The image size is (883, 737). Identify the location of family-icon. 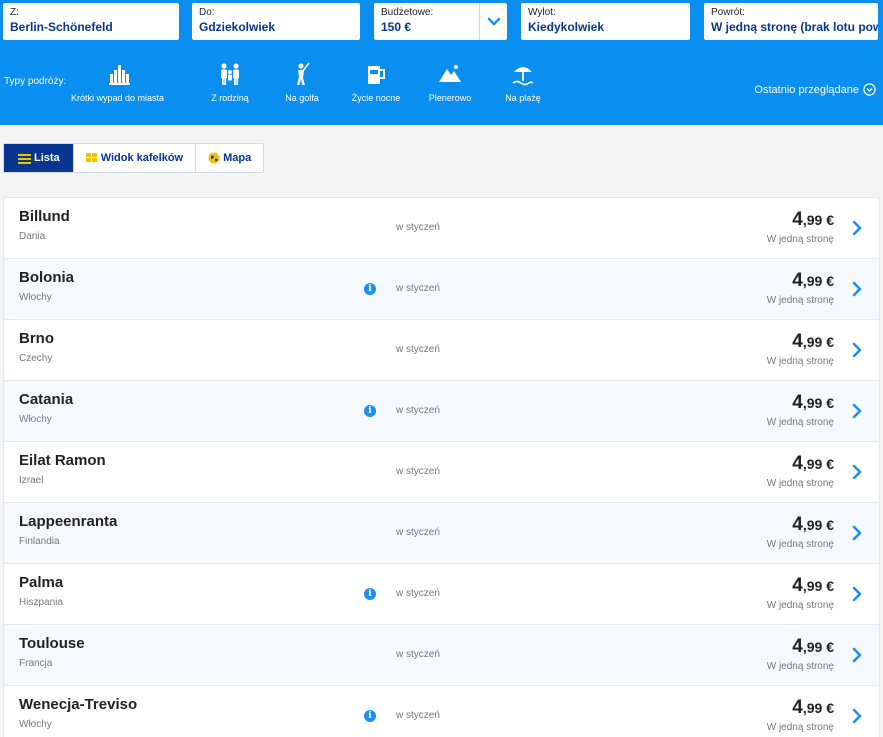
(230, 74).